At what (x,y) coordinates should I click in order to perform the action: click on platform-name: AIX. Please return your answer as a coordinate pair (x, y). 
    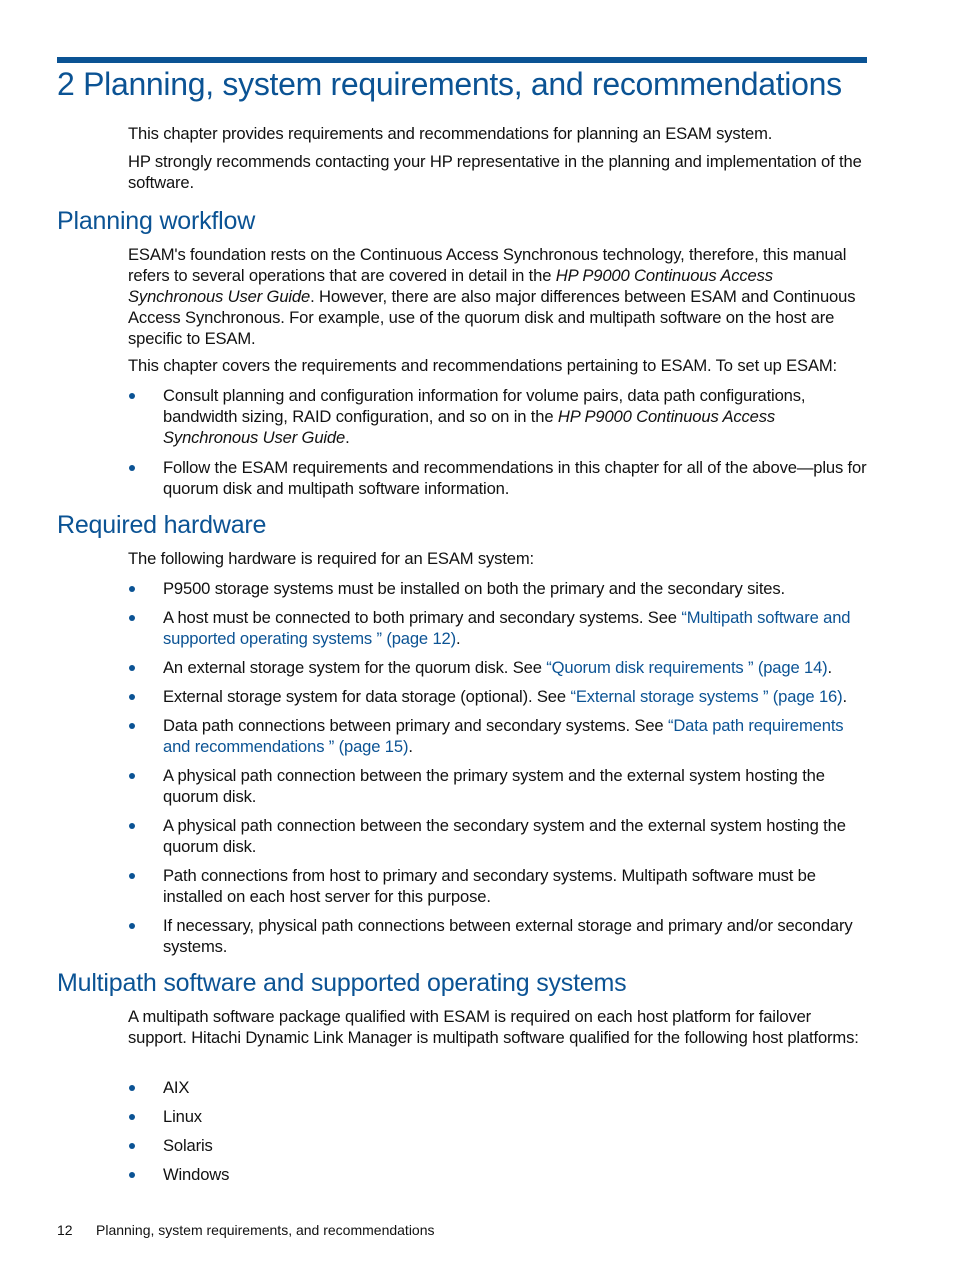
    Looking at the image, I should click on (176, 1087).